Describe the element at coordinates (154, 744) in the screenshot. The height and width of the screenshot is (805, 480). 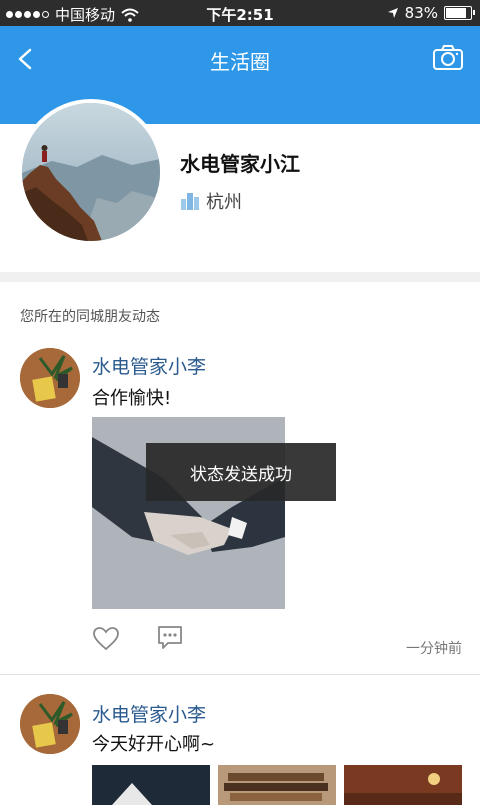
I see `post-text: 今天好开心啊~` at that location.